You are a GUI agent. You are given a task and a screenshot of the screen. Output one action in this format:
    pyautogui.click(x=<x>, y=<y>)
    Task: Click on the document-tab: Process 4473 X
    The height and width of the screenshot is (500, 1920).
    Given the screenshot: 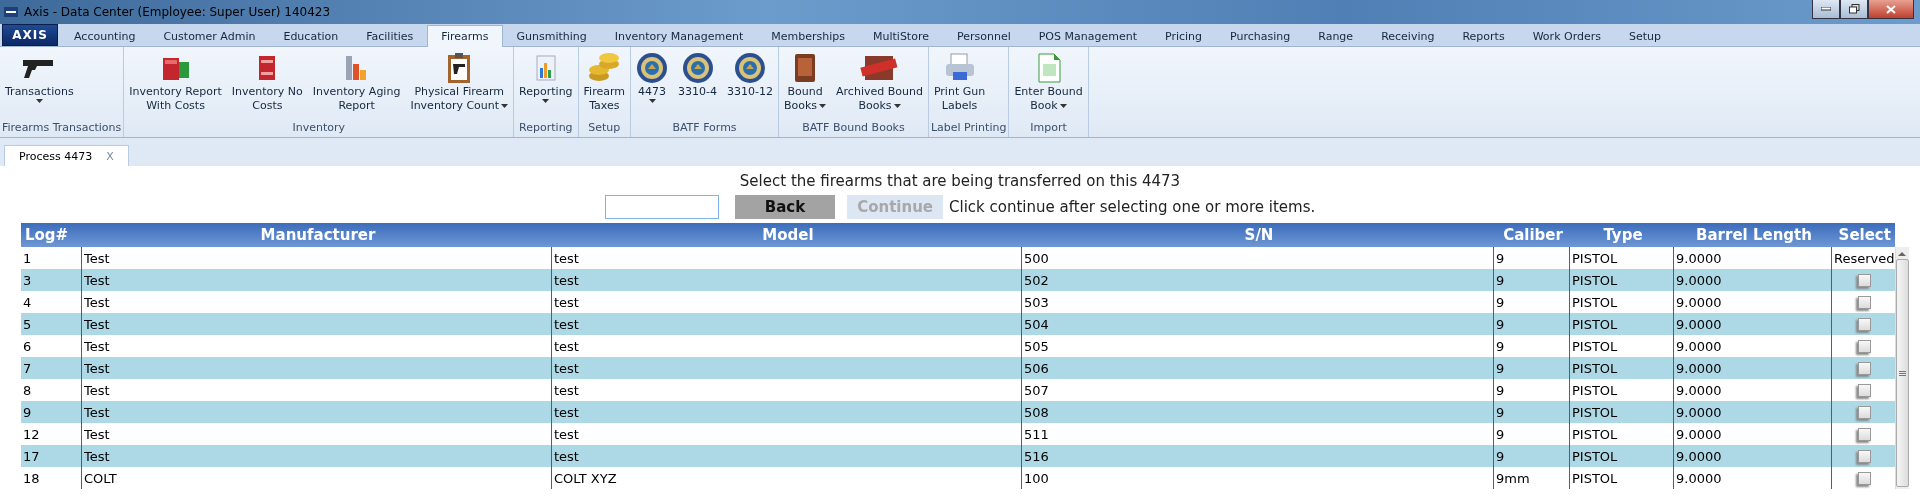 What is the action you would take?
    pyautogui.click(x=66, y=155)
    